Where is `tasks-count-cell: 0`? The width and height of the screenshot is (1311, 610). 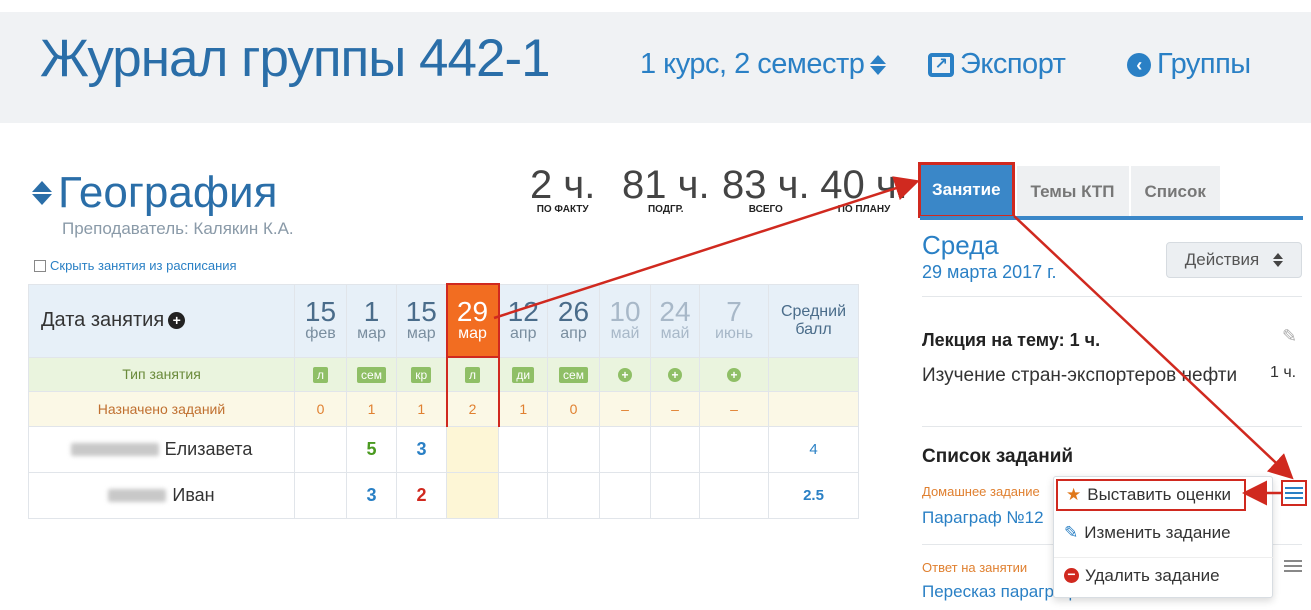
tasks-count-cell: 0 is located at coordinates (573, 408).